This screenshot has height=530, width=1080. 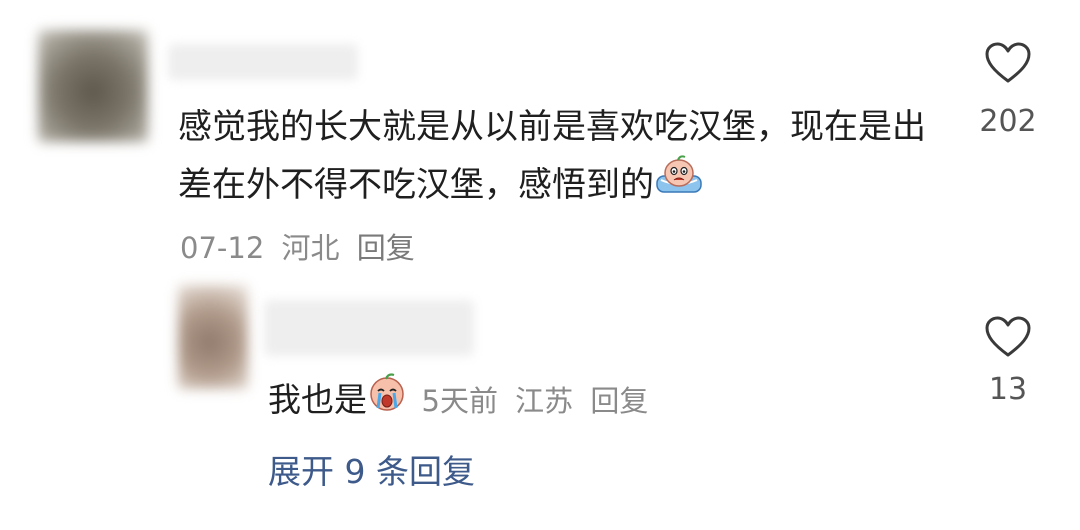 What do you see at coordinates (317, 399) in the screenshot?
I see `reply-text: 我也是` at bounding box center [317, 399].